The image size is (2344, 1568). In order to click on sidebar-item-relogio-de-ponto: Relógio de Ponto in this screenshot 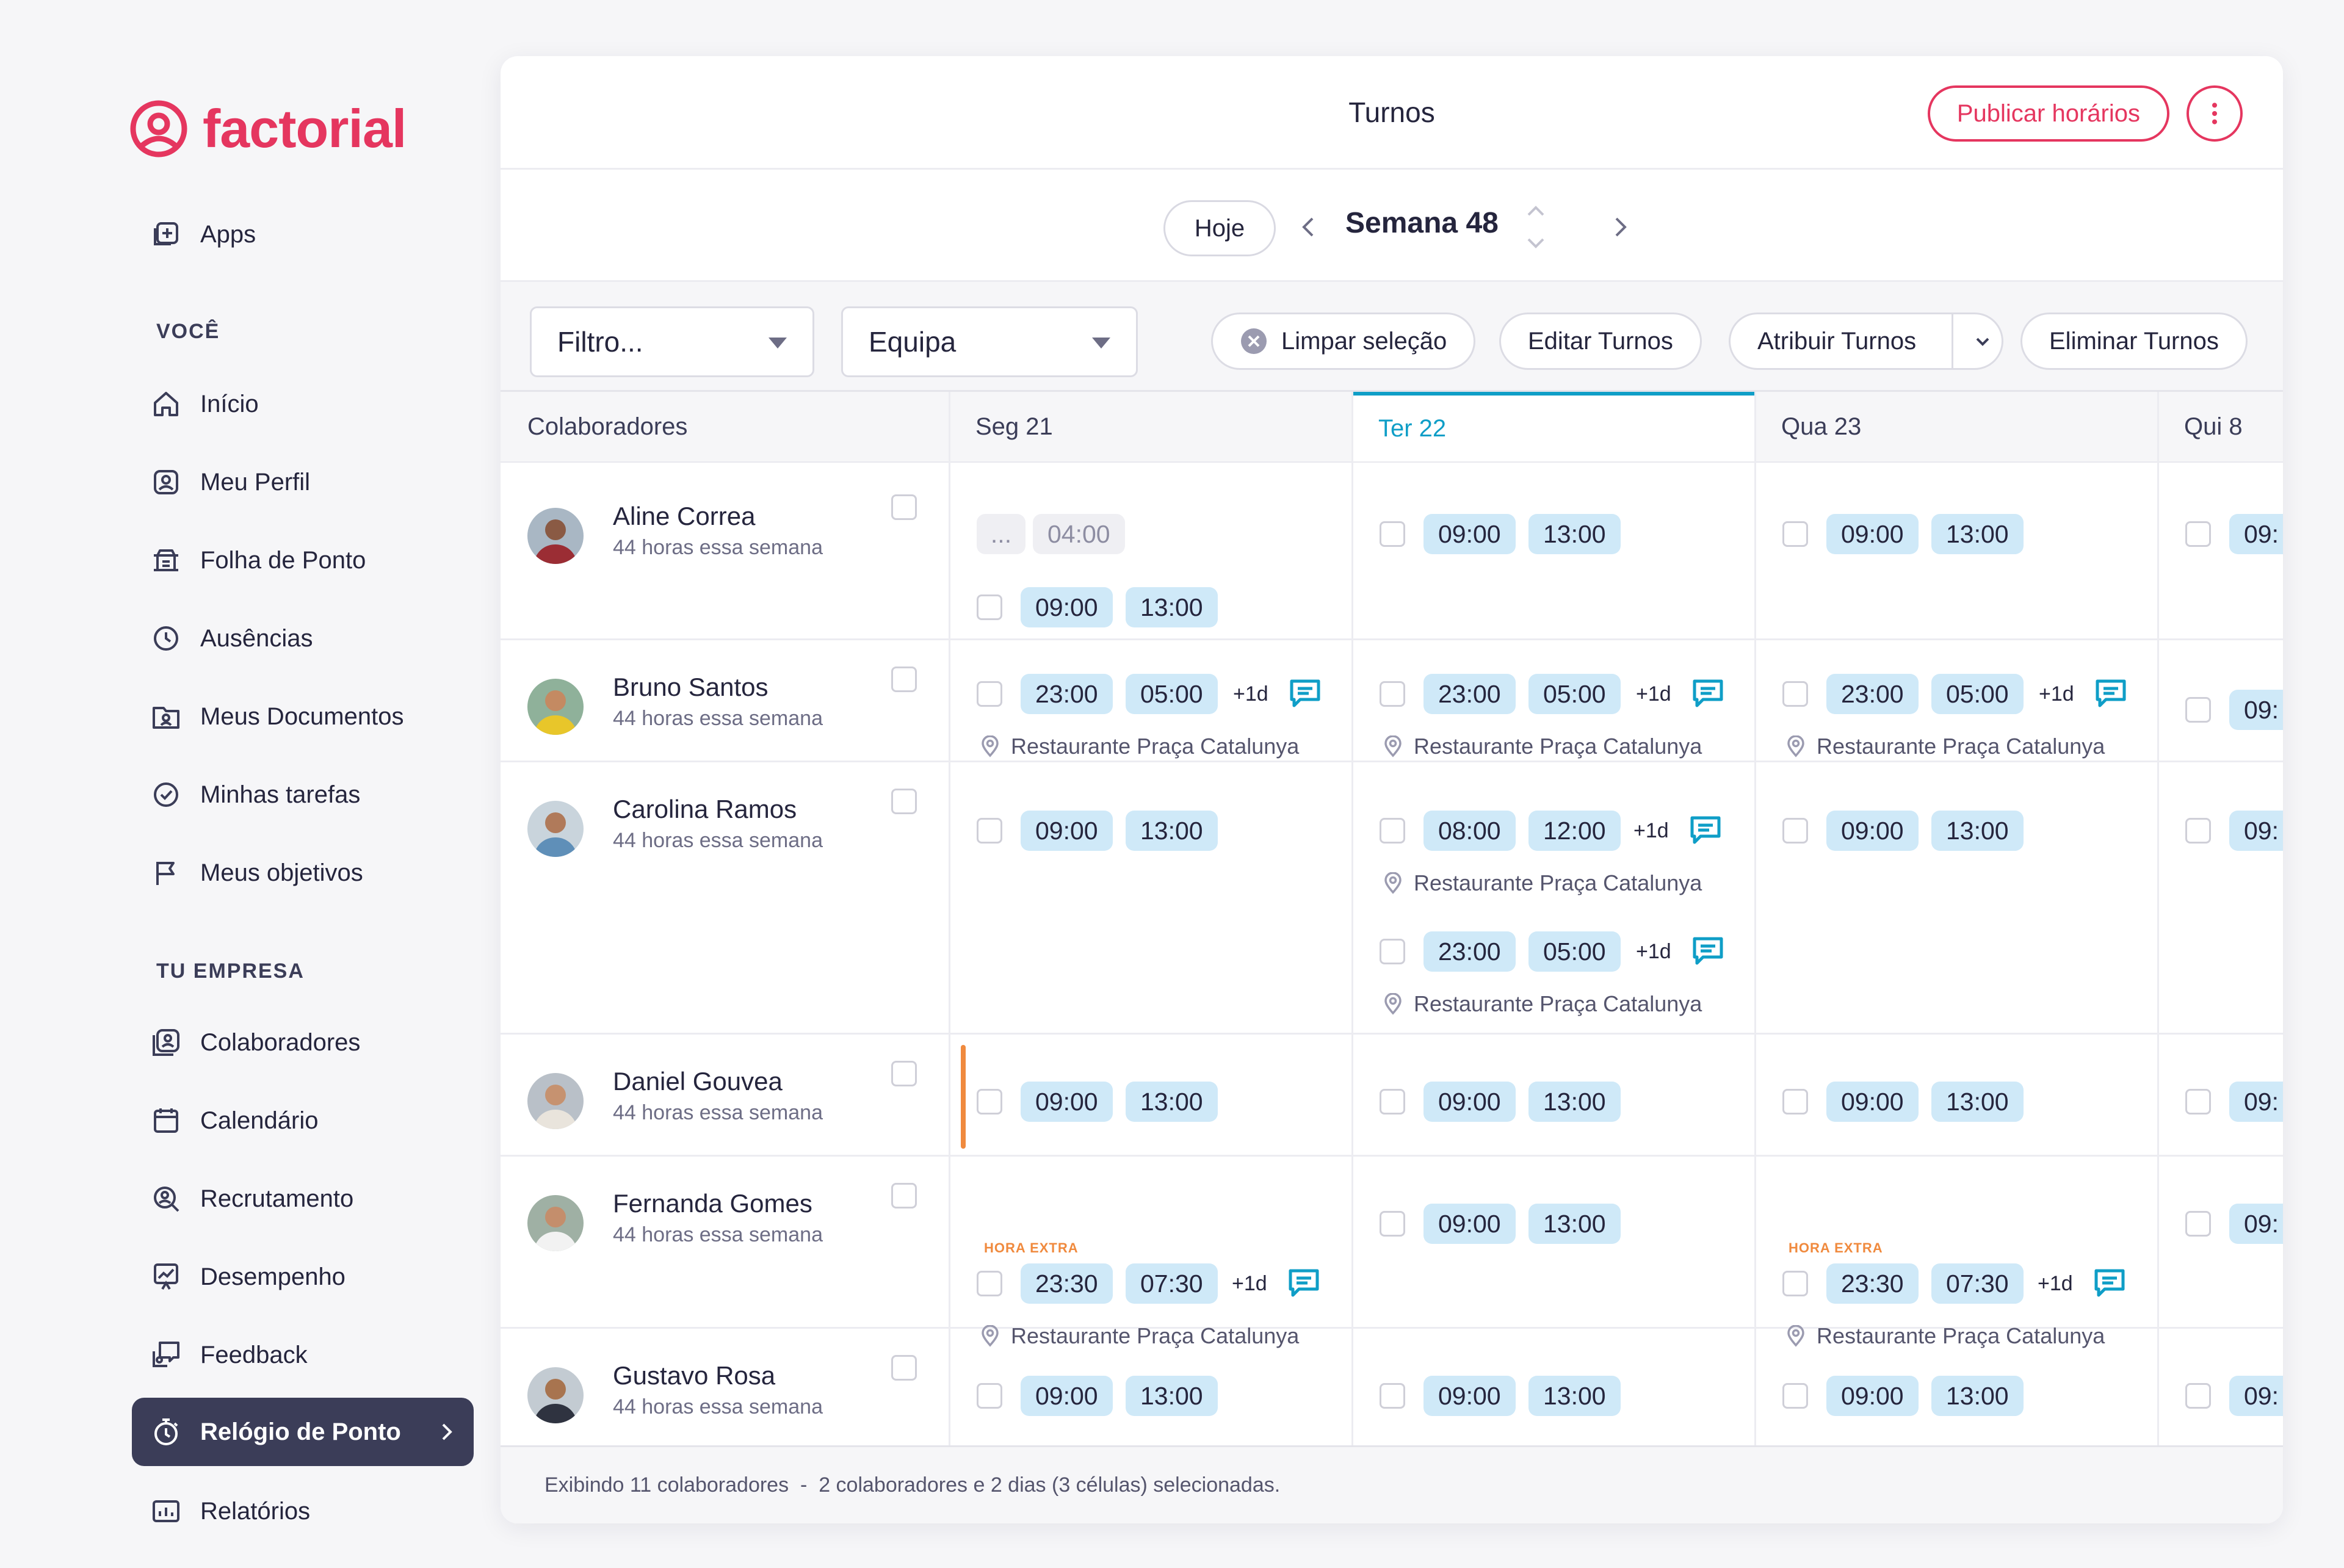, I will do `click(303, 1432)`.